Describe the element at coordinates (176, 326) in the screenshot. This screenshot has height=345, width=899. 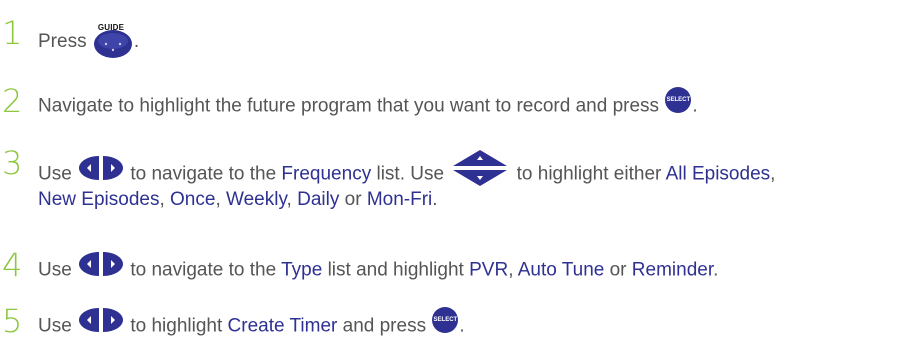
I see `step-text: to highlight` at that location.